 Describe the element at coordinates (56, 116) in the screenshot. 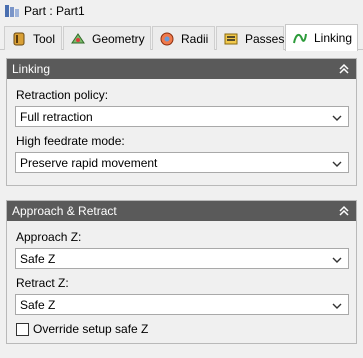

I see `retraction-policy-value: Full retraction` at that location.